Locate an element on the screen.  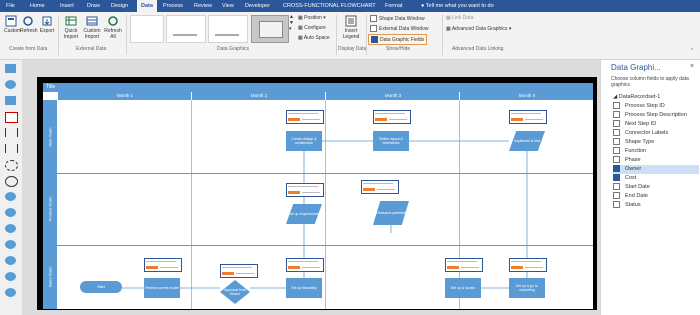
process-shape: Create design & architecture is located at coordinates (304, 141).